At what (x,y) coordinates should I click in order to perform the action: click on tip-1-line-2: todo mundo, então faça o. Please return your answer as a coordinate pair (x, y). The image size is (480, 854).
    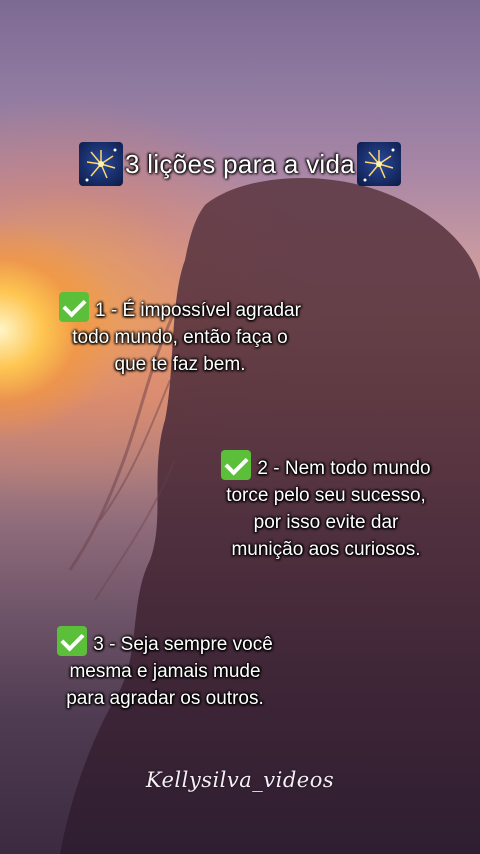
    Looking at the image, I should click on (180, 337).